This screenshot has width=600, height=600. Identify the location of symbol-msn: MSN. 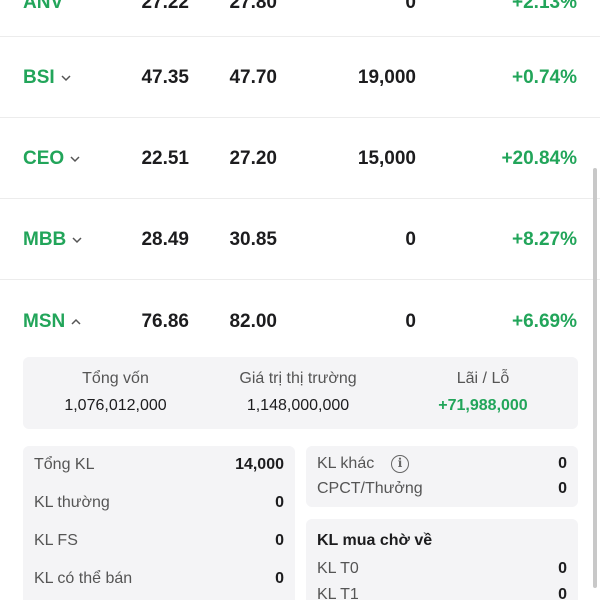
(52, 322).